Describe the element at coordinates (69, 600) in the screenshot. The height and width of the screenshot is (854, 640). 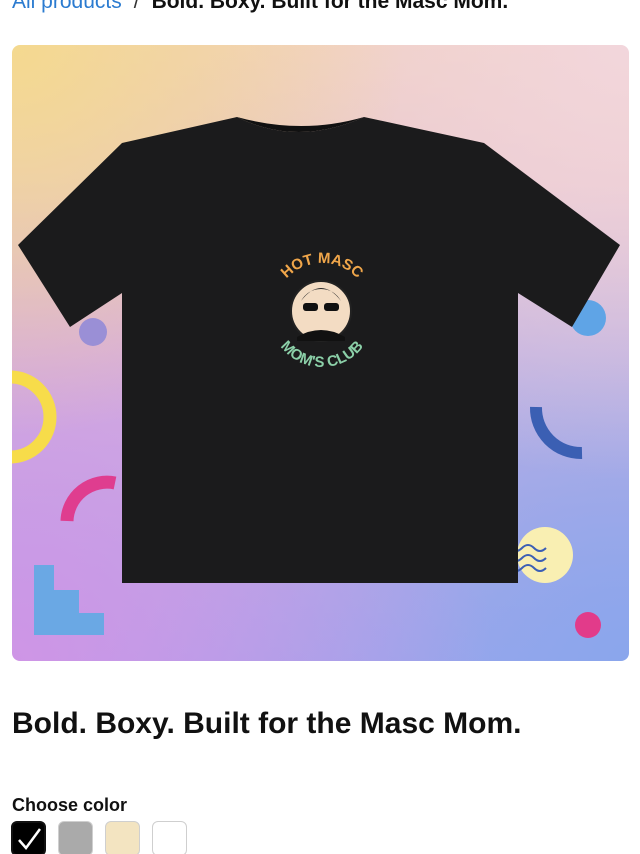
I see `decor-steps-blue` at that location.